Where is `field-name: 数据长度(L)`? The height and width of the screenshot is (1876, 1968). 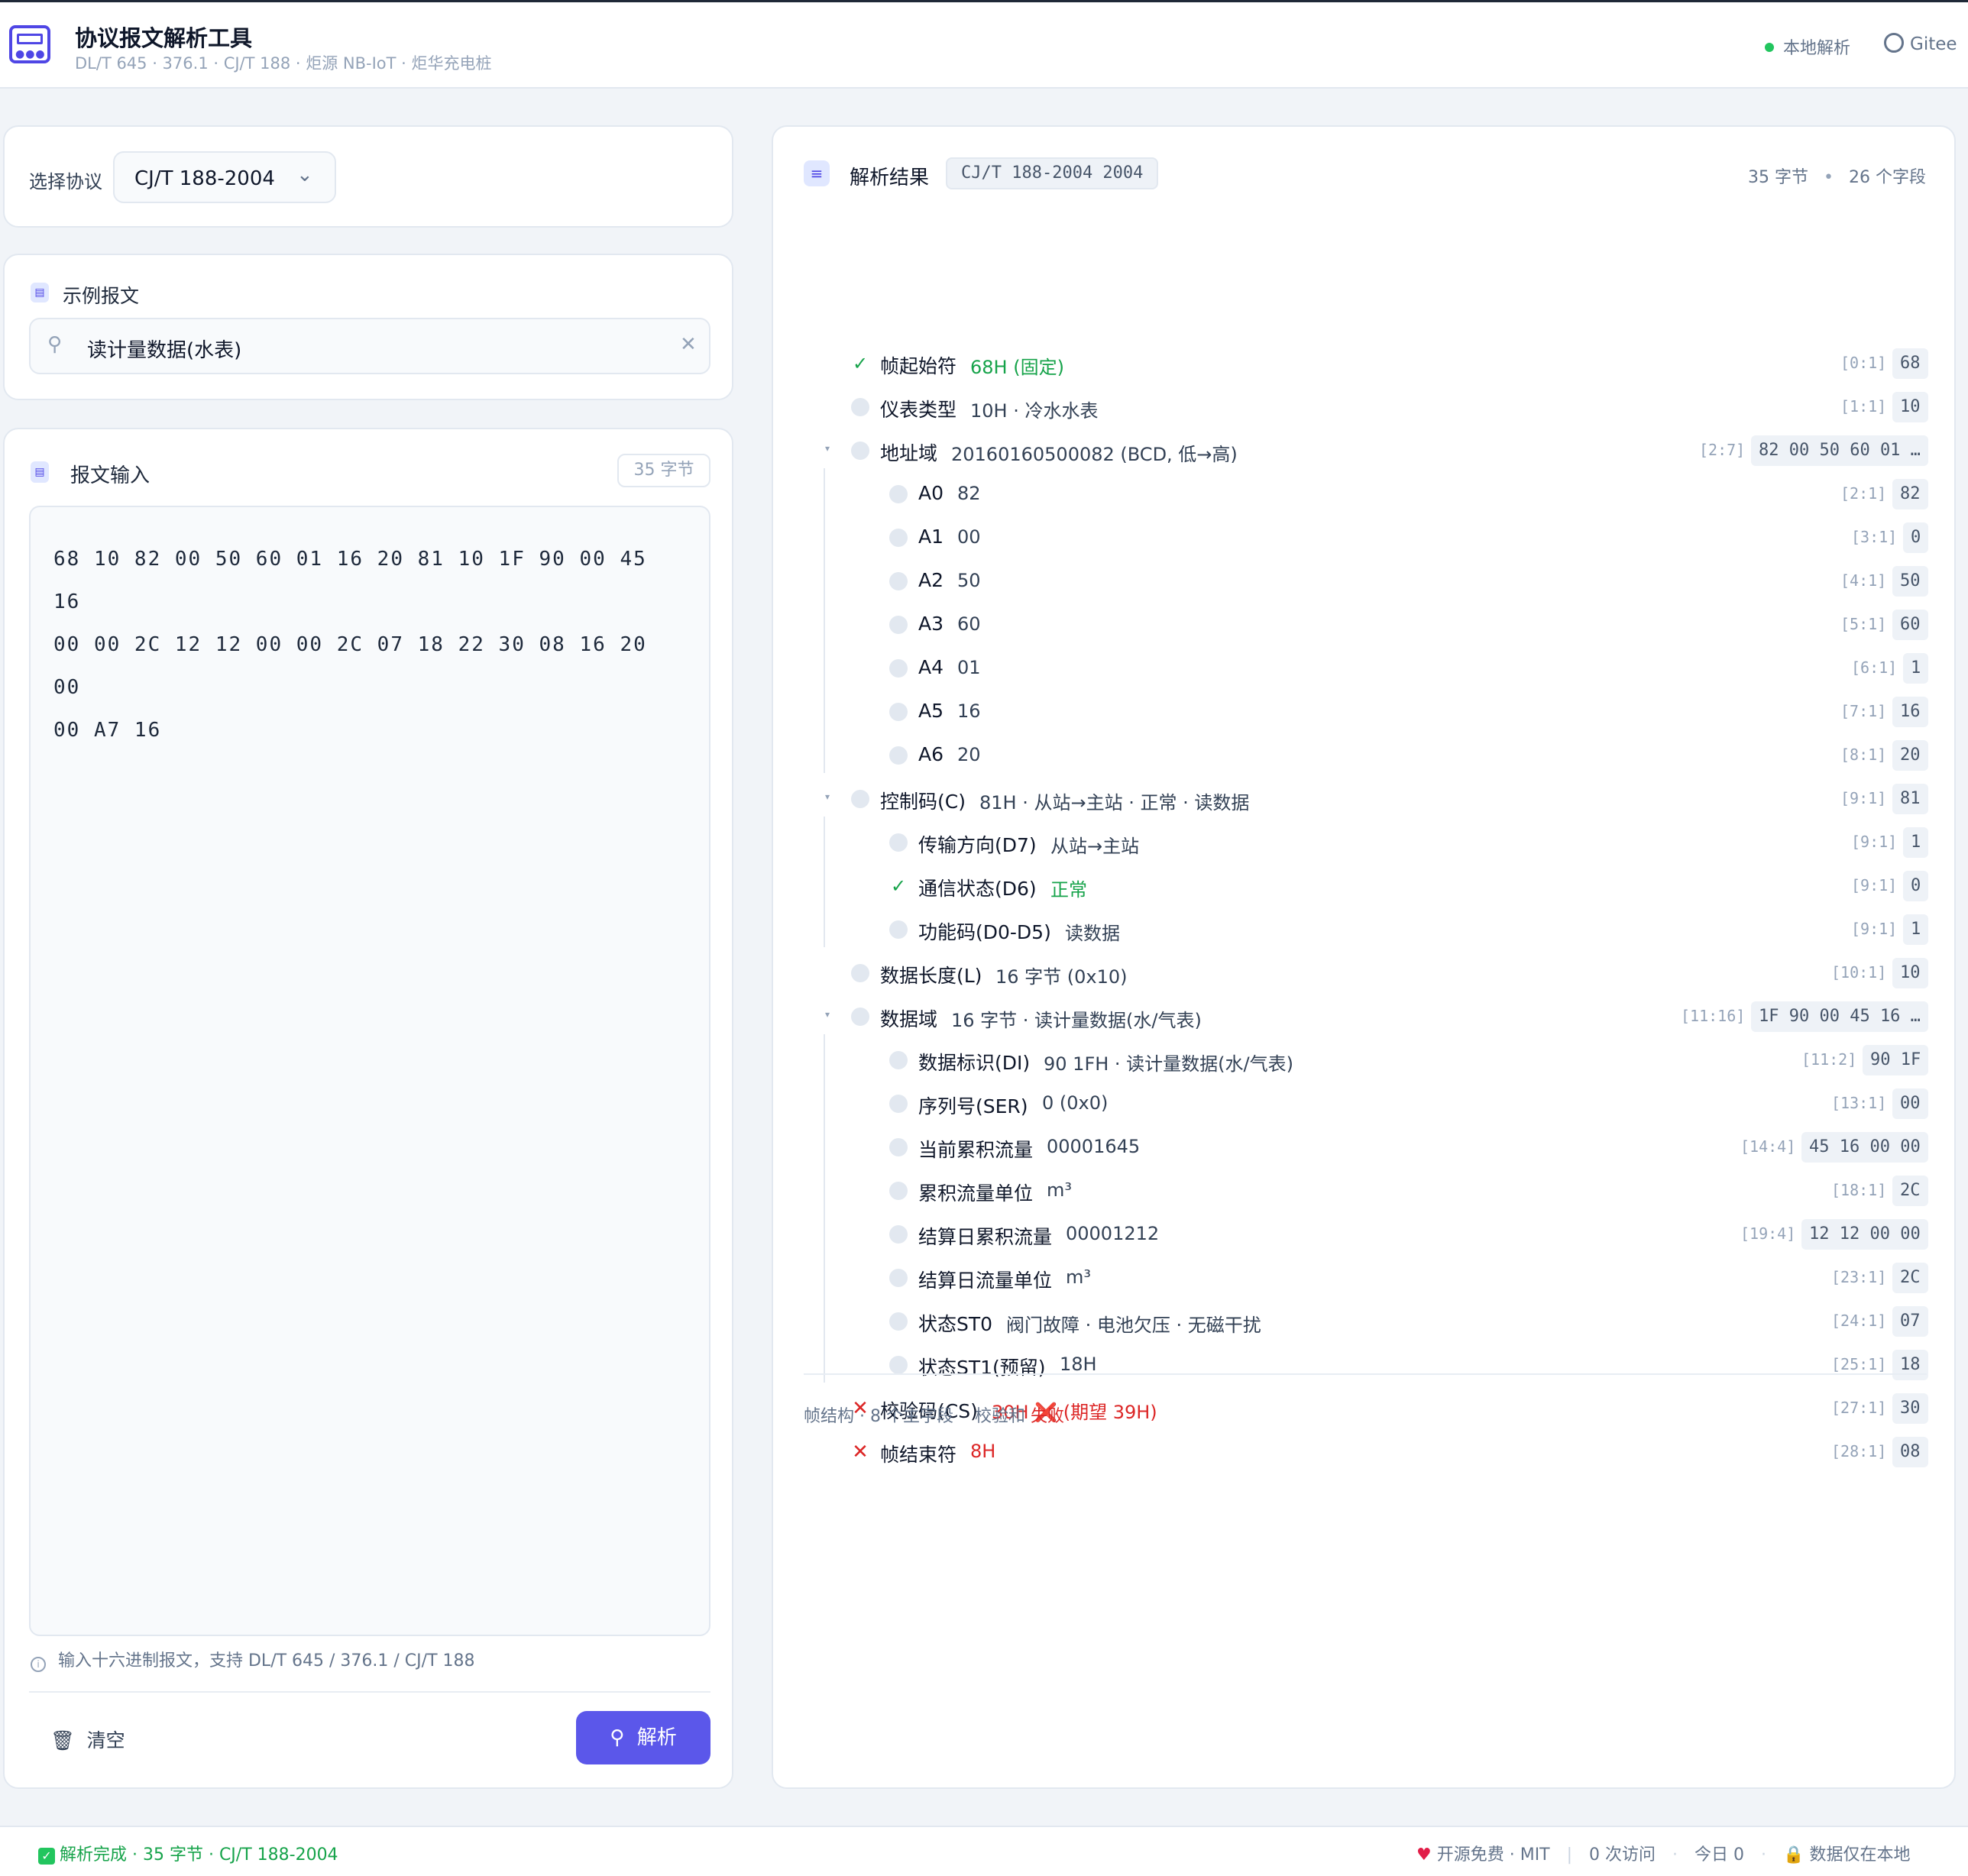
field-name: 数据长度(L) is located at coordinates (931, 976).